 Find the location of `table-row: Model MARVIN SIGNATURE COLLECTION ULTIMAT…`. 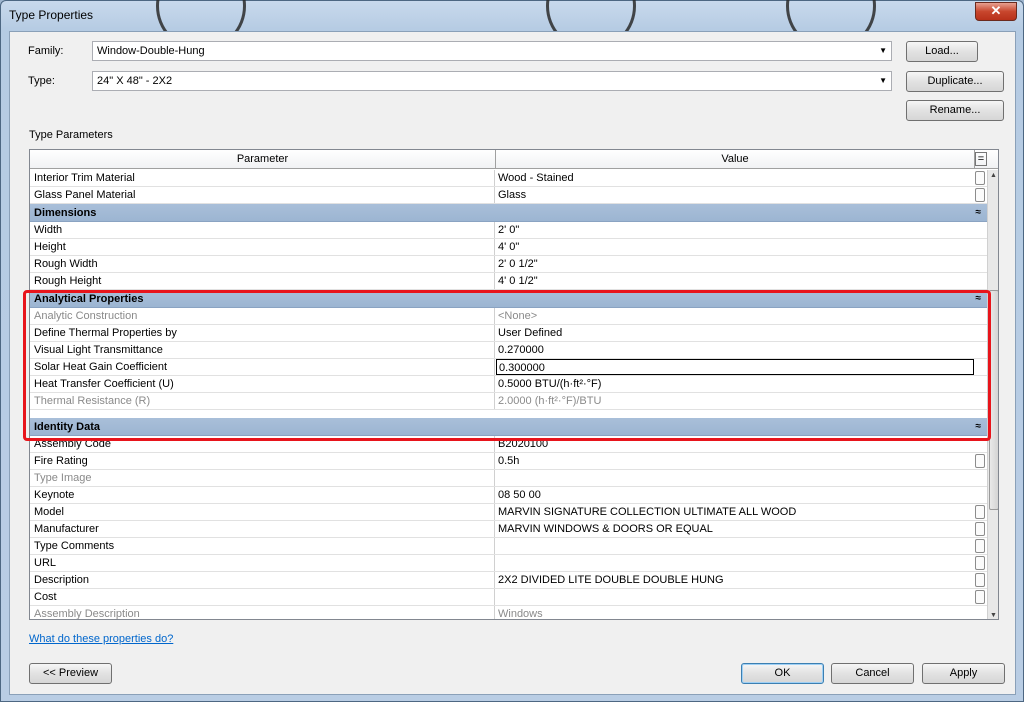

table-row: Model MARVIN SIGNATURE COLLECTION ULTIMAT… is located at coordinates (508, 512).